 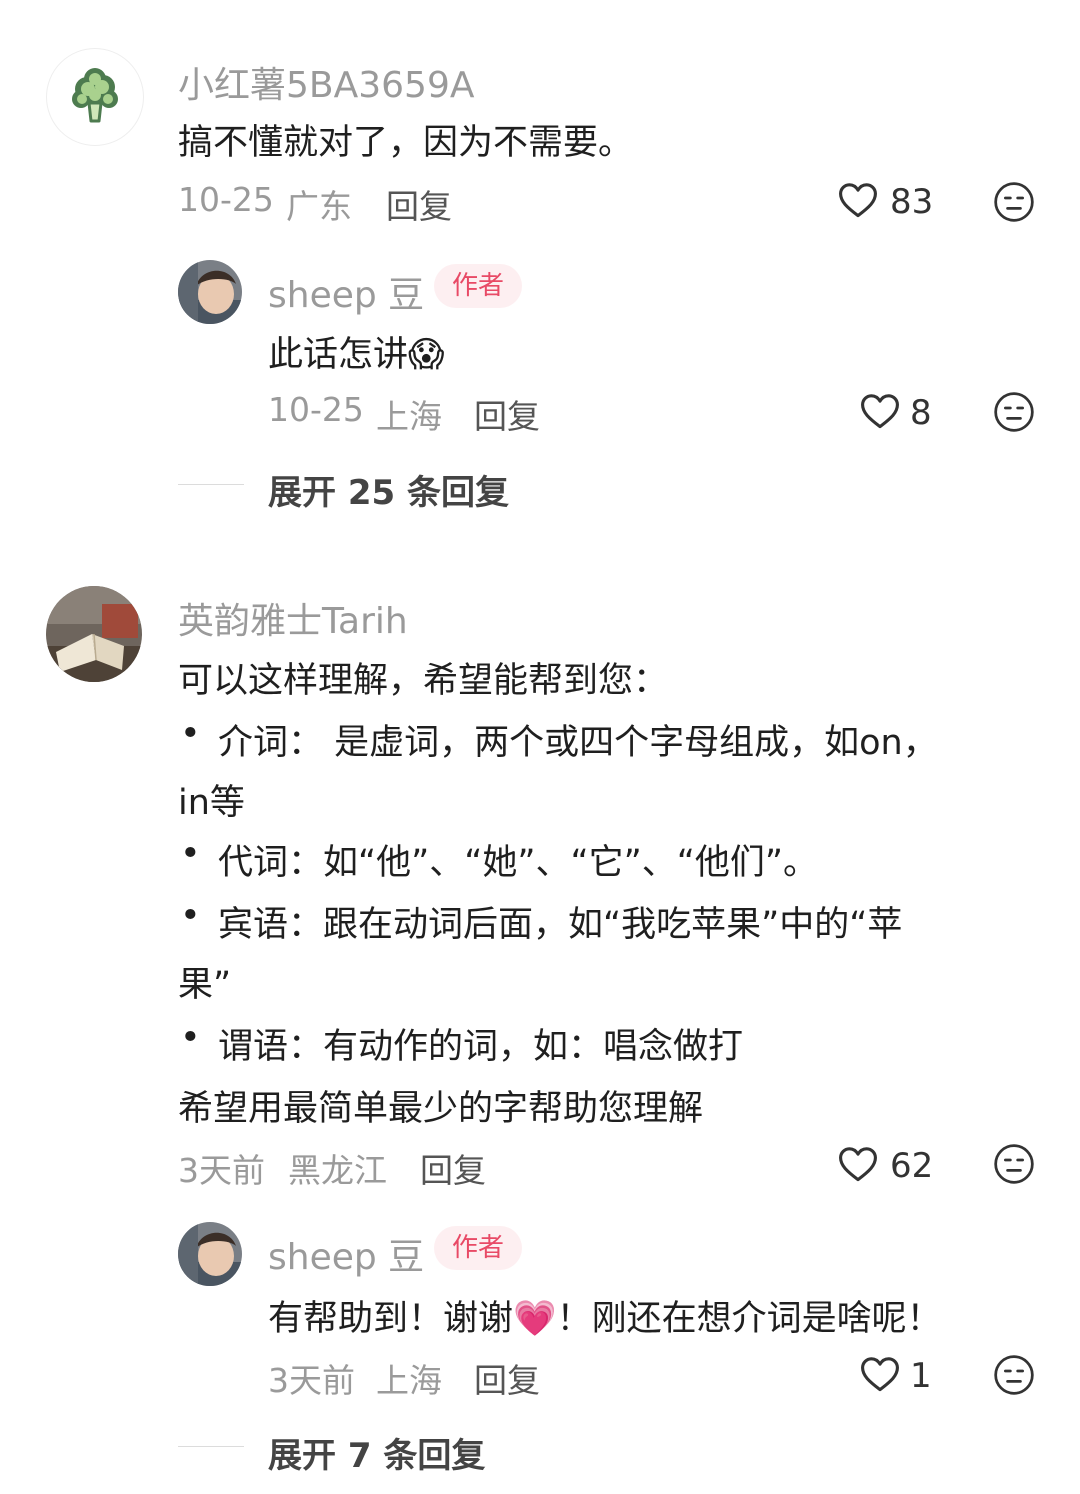 I want to click on comment-location: 广东, so click(x=319, y=206).